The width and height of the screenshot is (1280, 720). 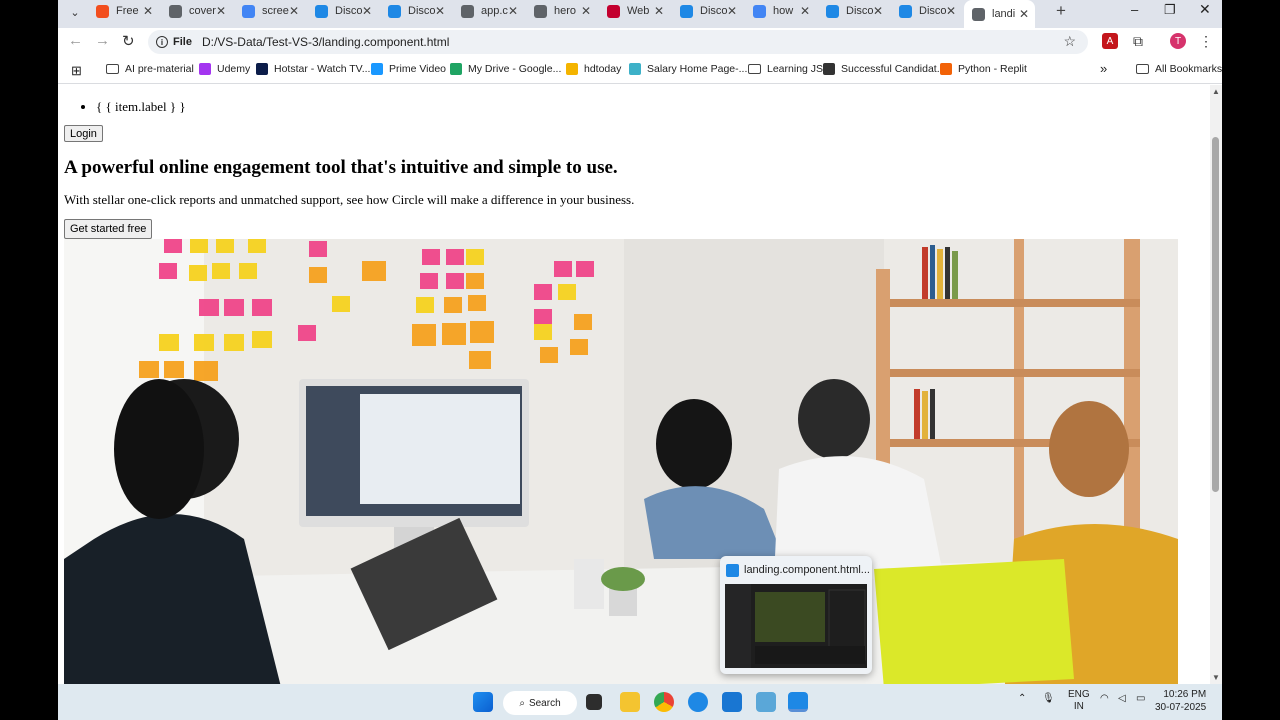 I want to click on clock-time: 10:26 PM, so click(x=1185, y=694).